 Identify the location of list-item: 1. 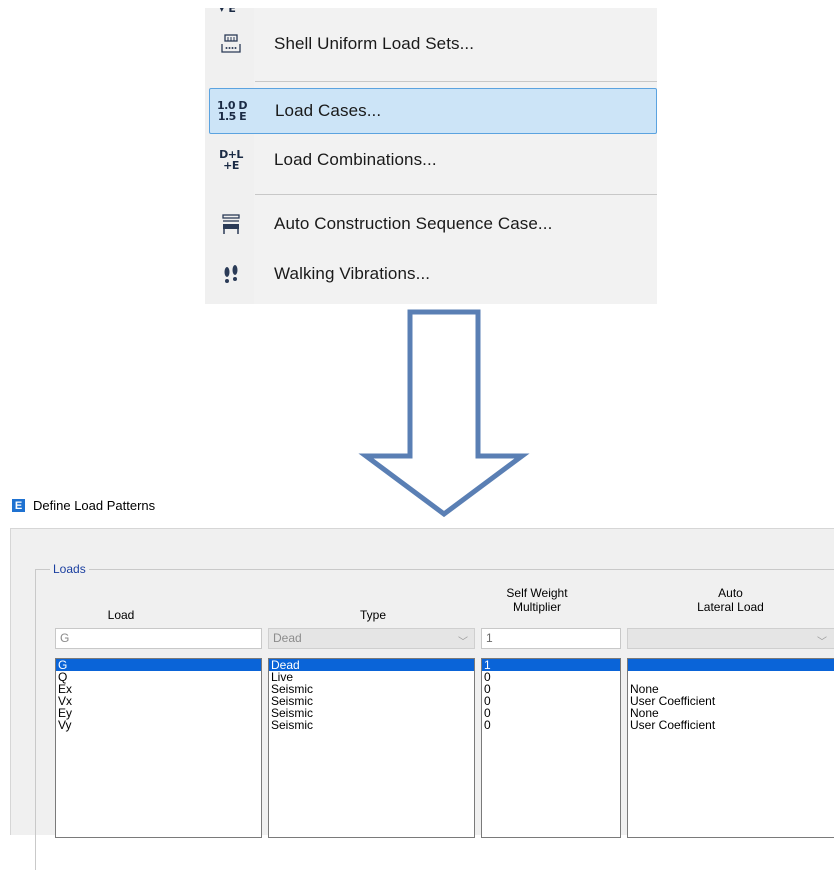
(551, 665).